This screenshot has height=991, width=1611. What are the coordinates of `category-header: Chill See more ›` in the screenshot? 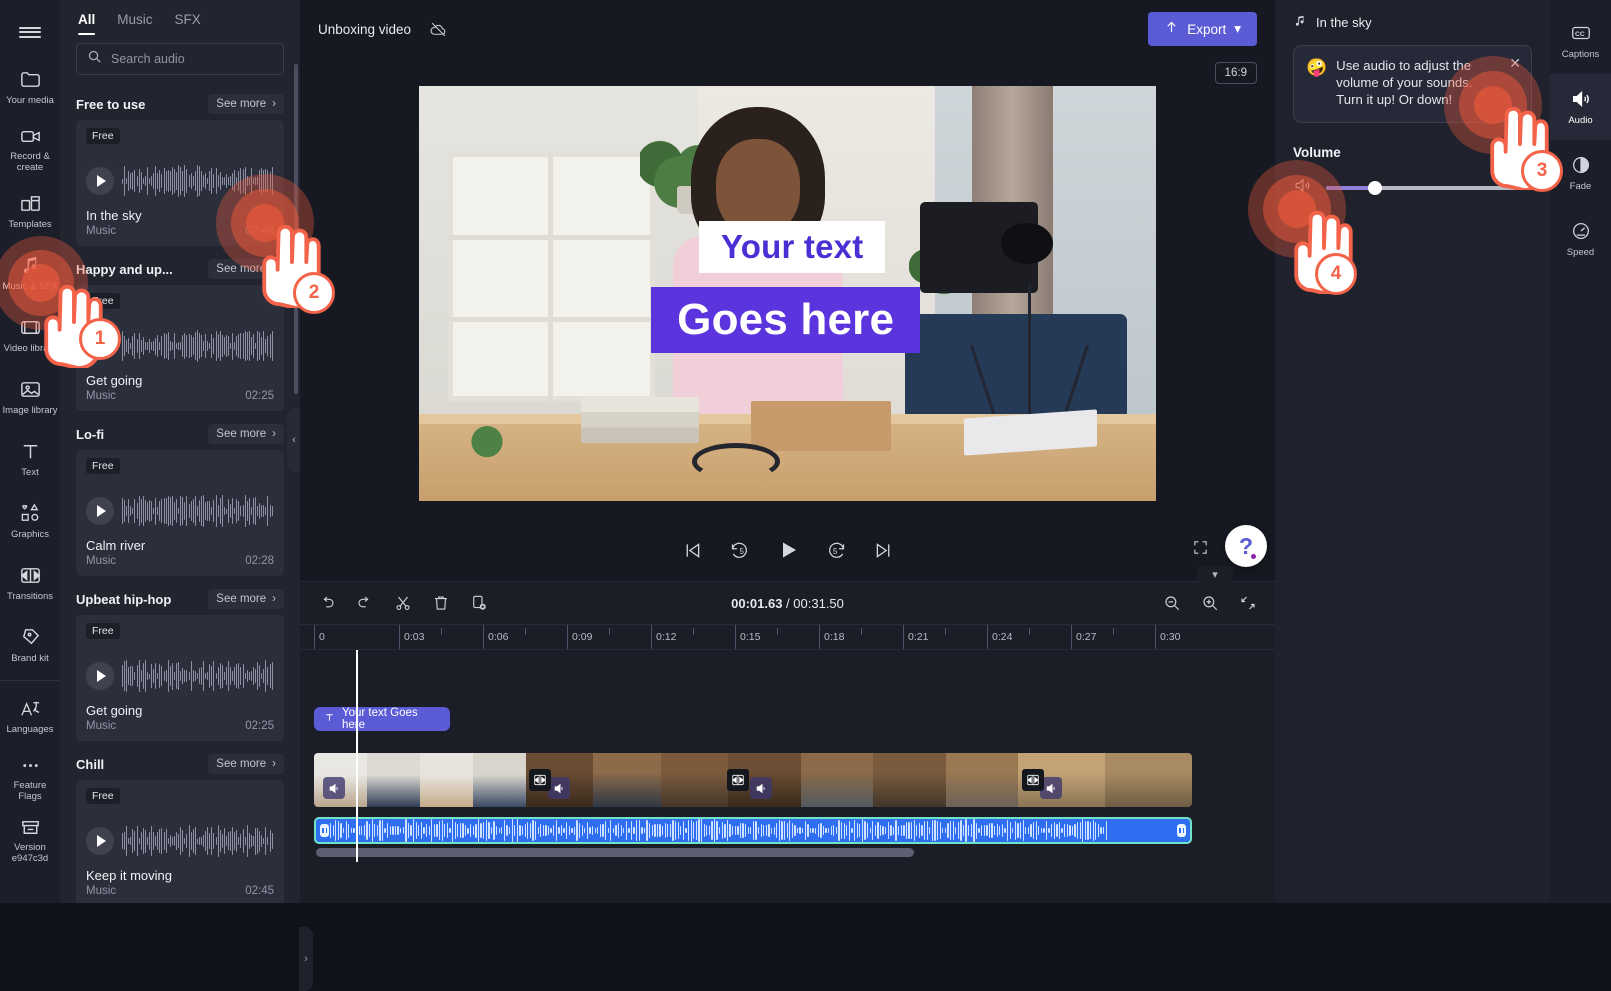 It's located at (180, 764).